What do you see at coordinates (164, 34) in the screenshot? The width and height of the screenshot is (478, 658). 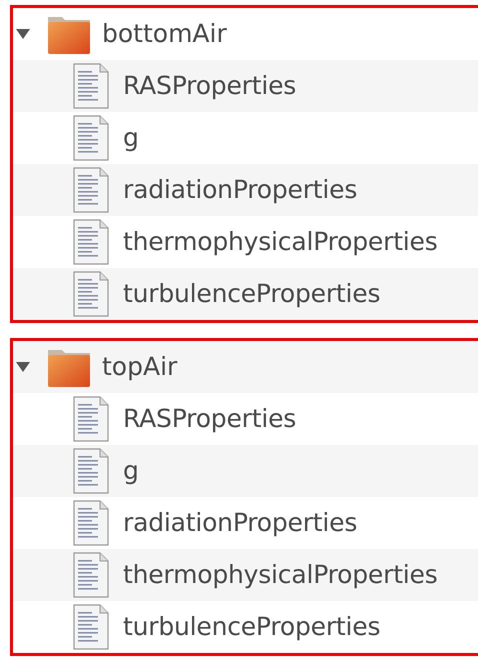 I see `folder-name: bottomAir` at bounding box center [164, 34].